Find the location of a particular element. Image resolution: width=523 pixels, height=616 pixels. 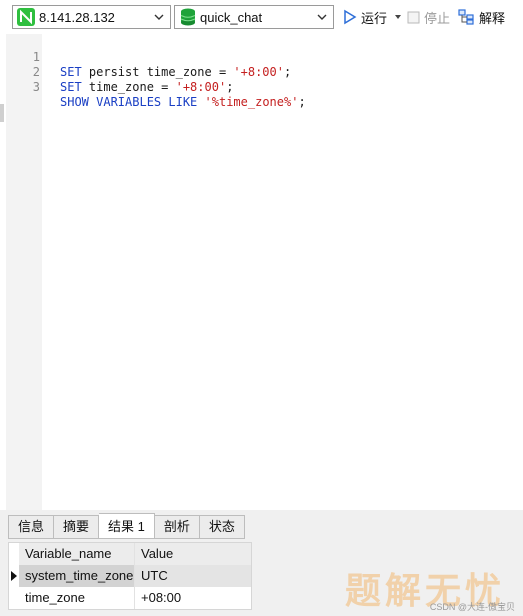

explain-button: 解释 is located at coordinates (481, 17).